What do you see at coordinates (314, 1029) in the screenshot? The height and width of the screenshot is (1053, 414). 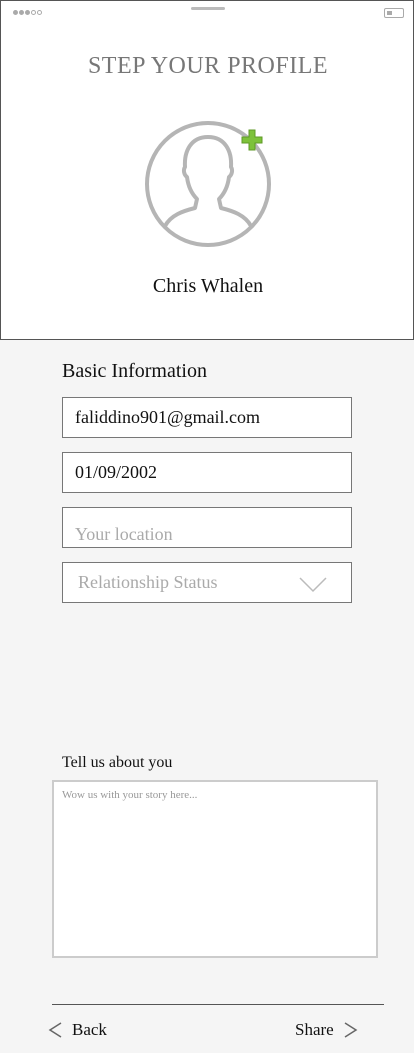 I see `share-label: Share` at bounding box center [314, 1029].